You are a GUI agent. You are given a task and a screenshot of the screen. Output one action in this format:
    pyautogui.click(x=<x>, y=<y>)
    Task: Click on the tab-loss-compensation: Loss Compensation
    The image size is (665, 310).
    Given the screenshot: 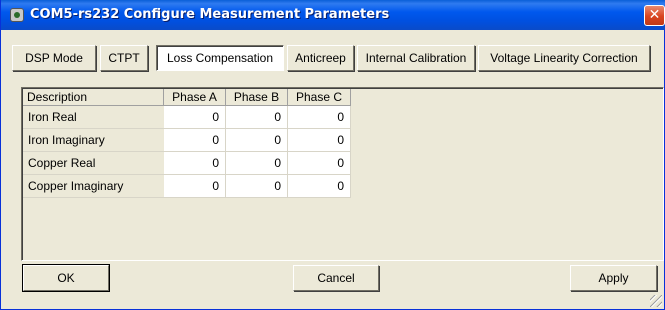 What is the action you would take?
    pyautogui.click(x=220, y=58)
    